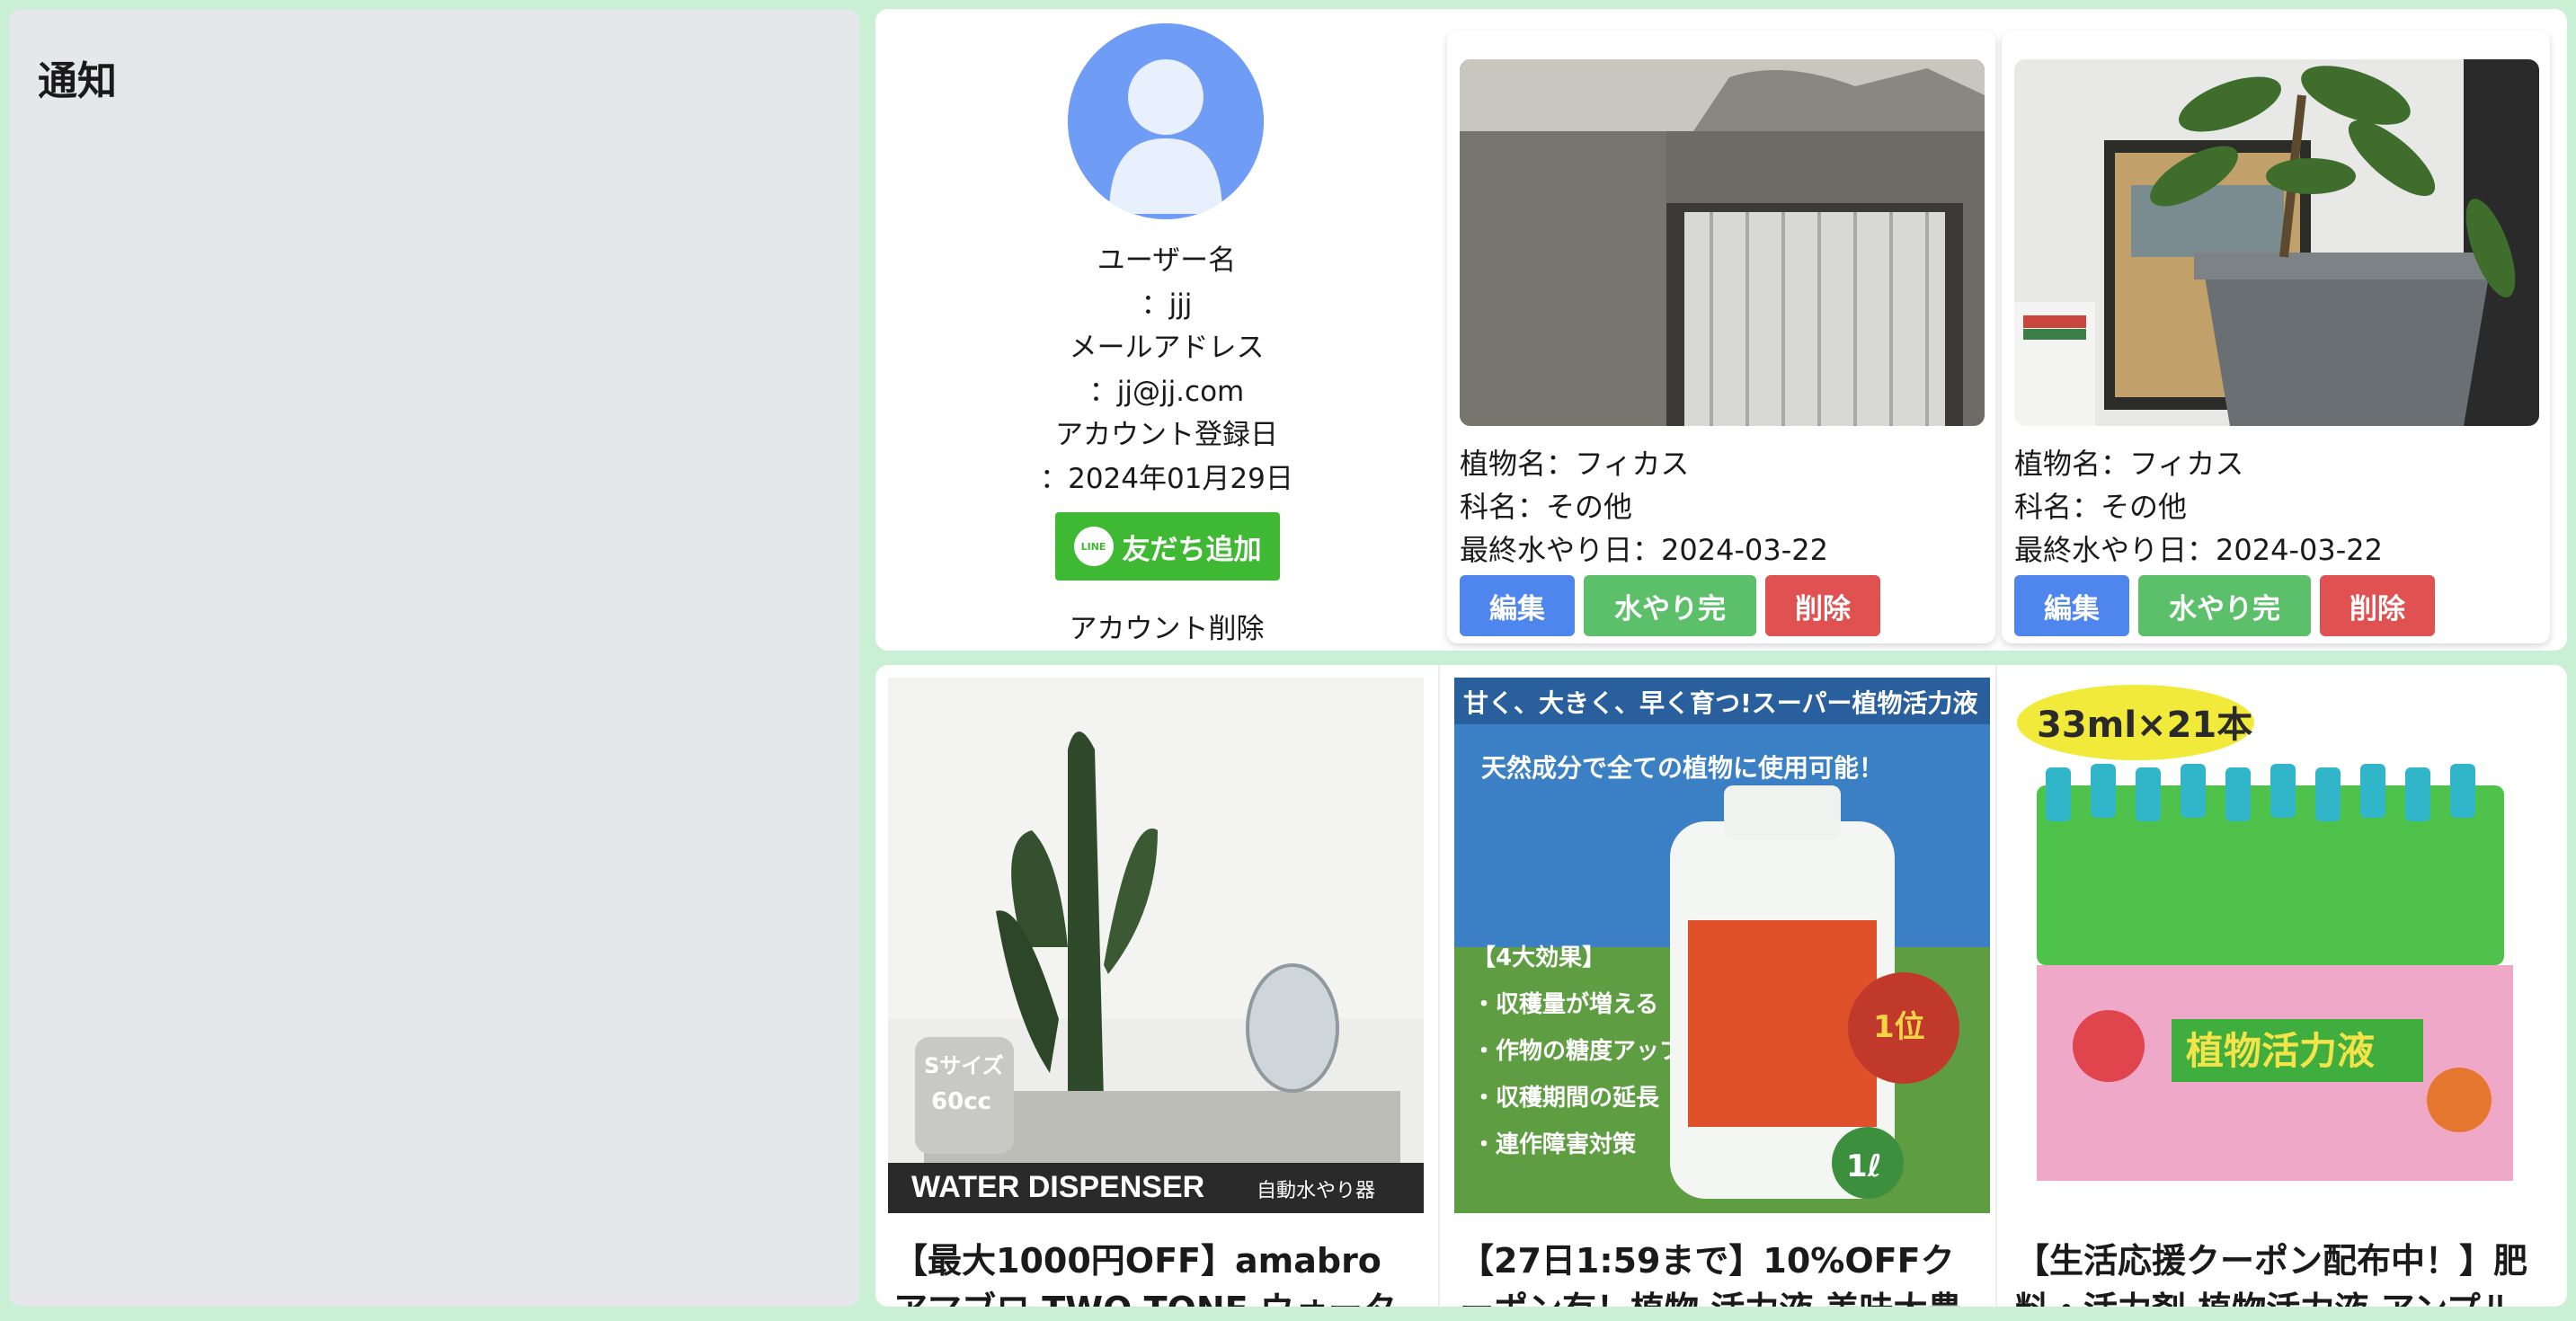  What do you see at coordinates (1316, 1191) in the screenshot?
I see `water-dispenser-sublabel: 自動水やり器` at bounding box center [1316, 1191].